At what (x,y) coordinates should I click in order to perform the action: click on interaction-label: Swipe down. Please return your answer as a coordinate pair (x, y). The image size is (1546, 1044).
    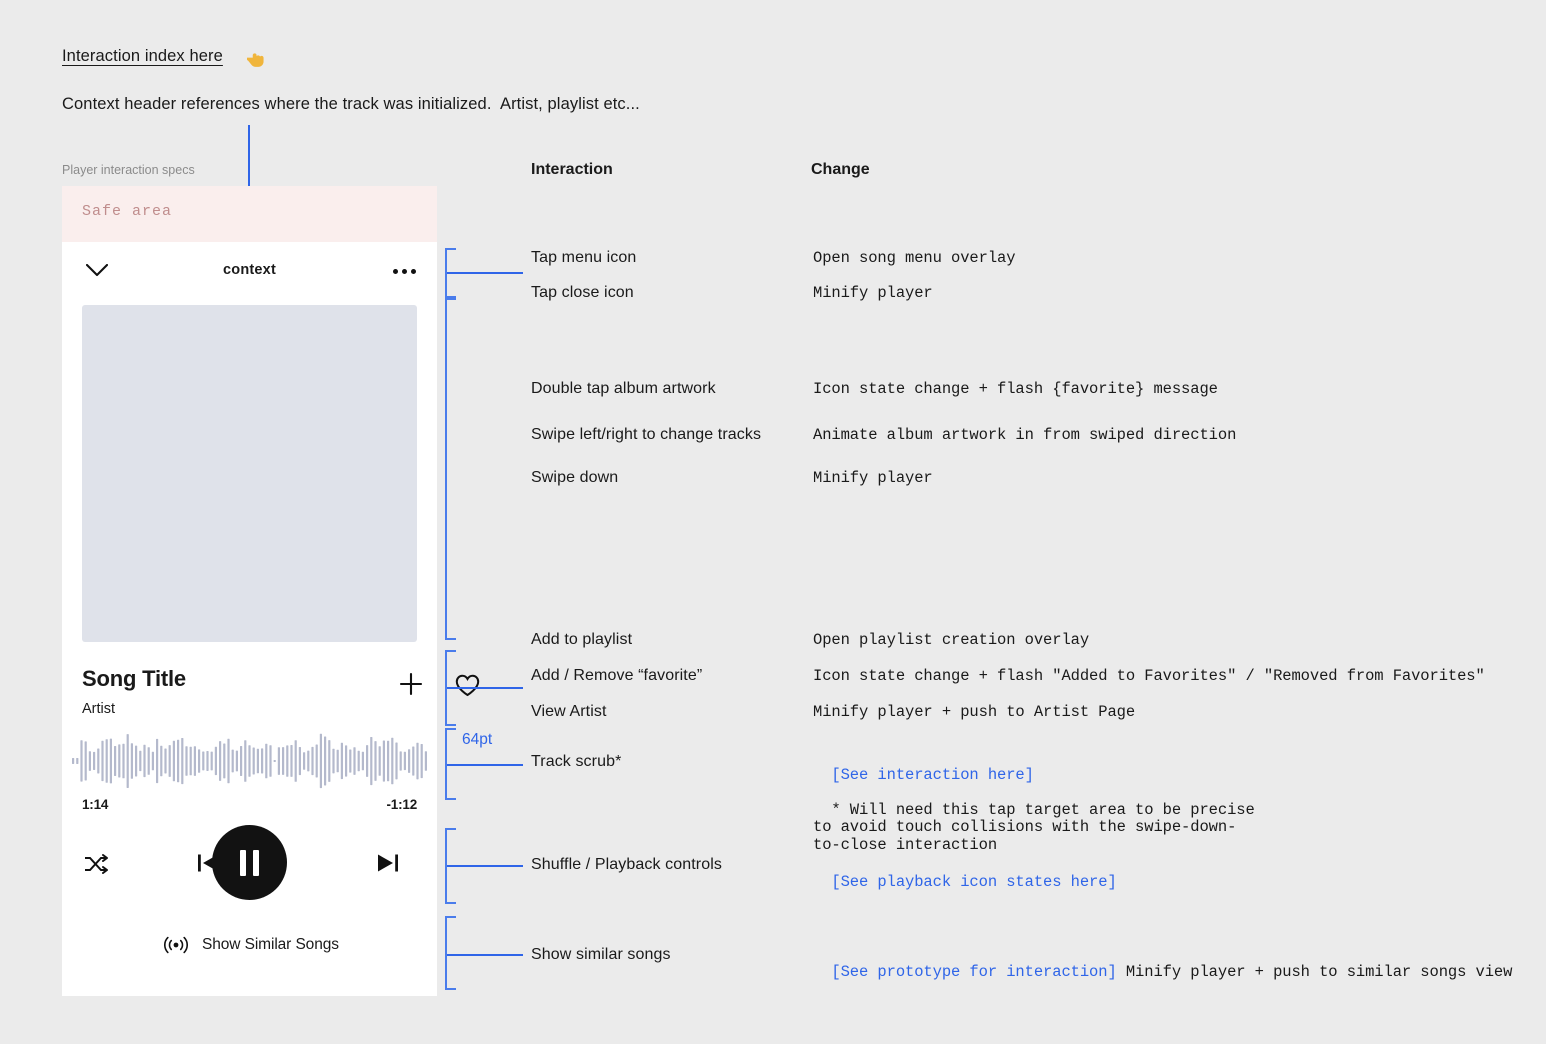
    Looking at the image, I should click on (575, 477).